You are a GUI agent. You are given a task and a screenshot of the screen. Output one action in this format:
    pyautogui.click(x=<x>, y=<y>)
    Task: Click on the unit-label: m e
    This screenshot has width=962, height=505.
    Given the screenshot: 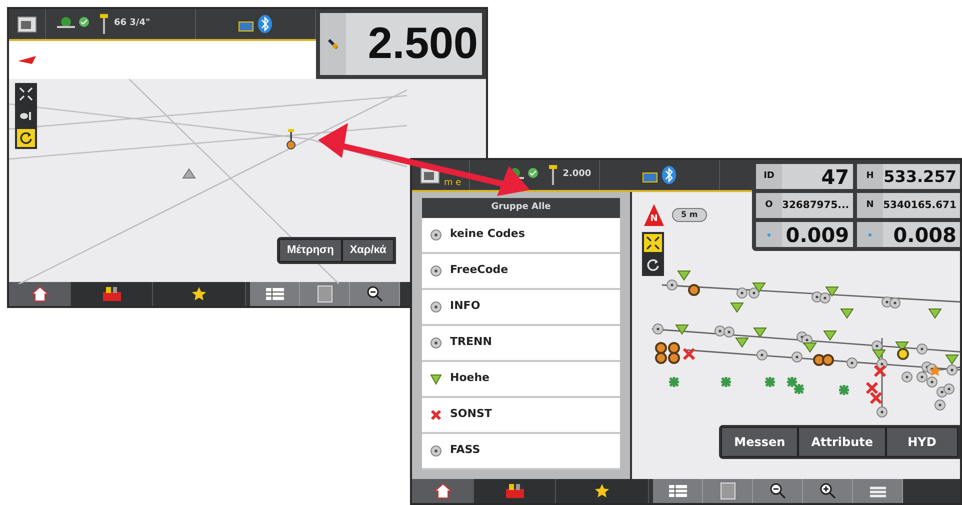 What is the action you would take?
    pyautogui.click(x=453, y=184)
    